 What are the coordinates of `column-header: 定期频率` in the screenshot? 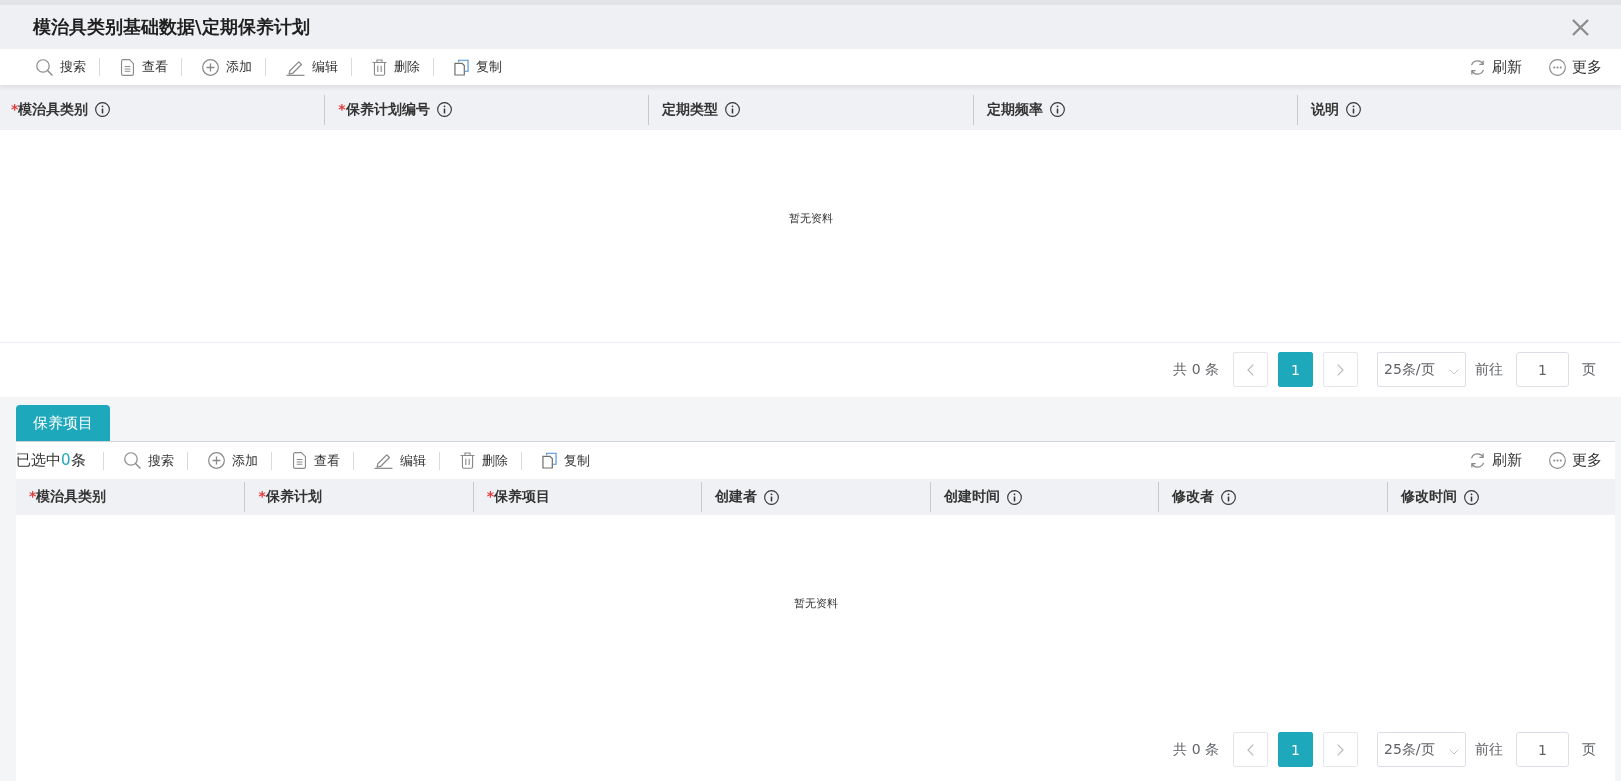 It's located at (1014, 109).